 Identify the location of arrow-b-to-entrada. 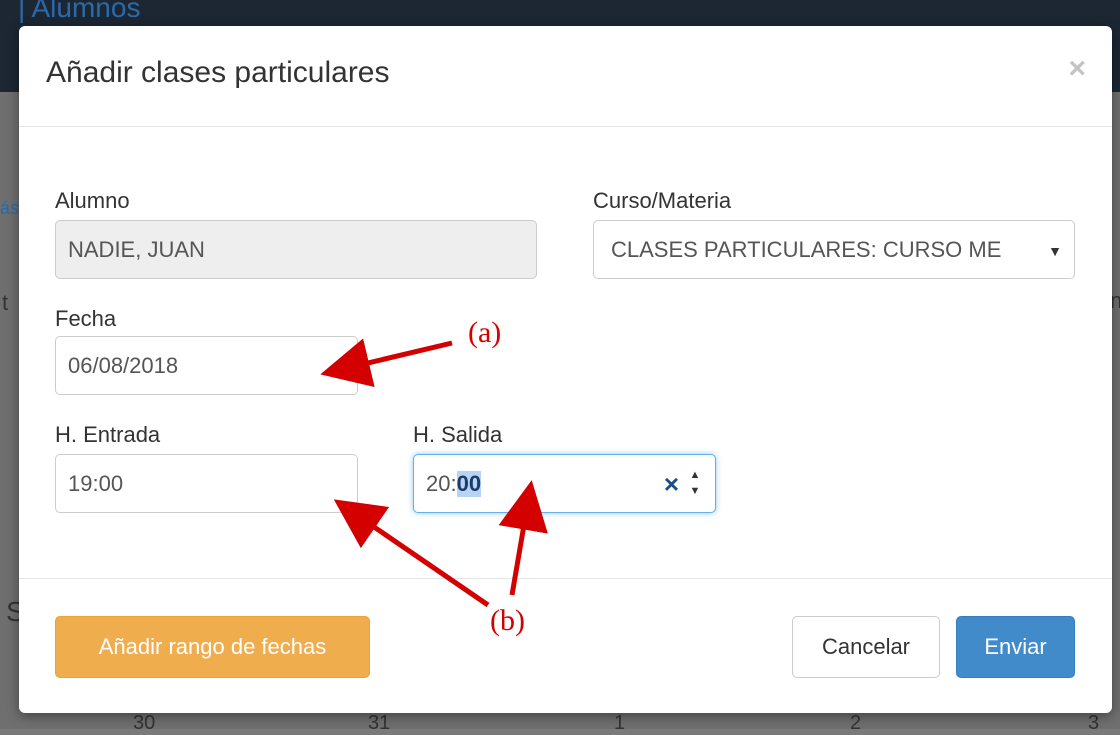
(411, 553).